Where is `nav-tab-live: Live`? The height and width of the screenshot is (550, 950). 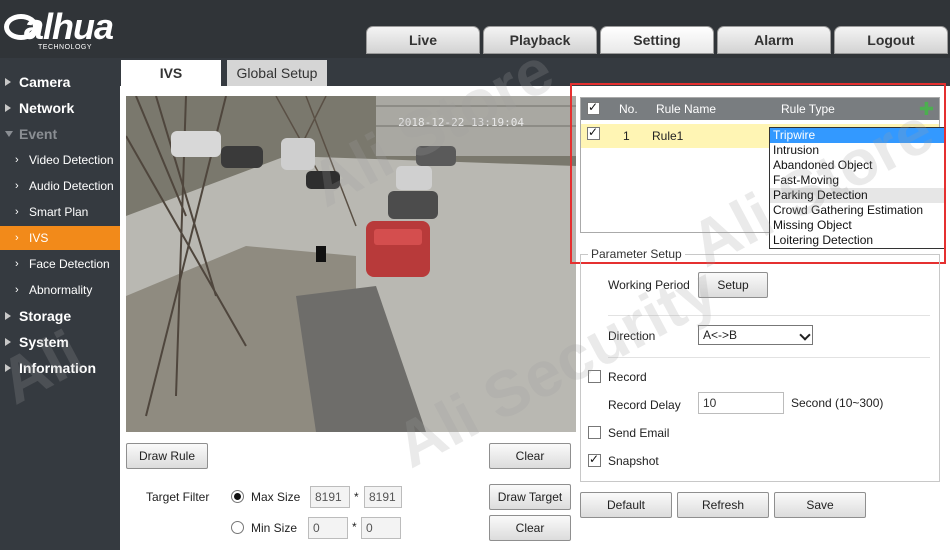
nav-tab-live: Live is located at coordinates (423, 40).